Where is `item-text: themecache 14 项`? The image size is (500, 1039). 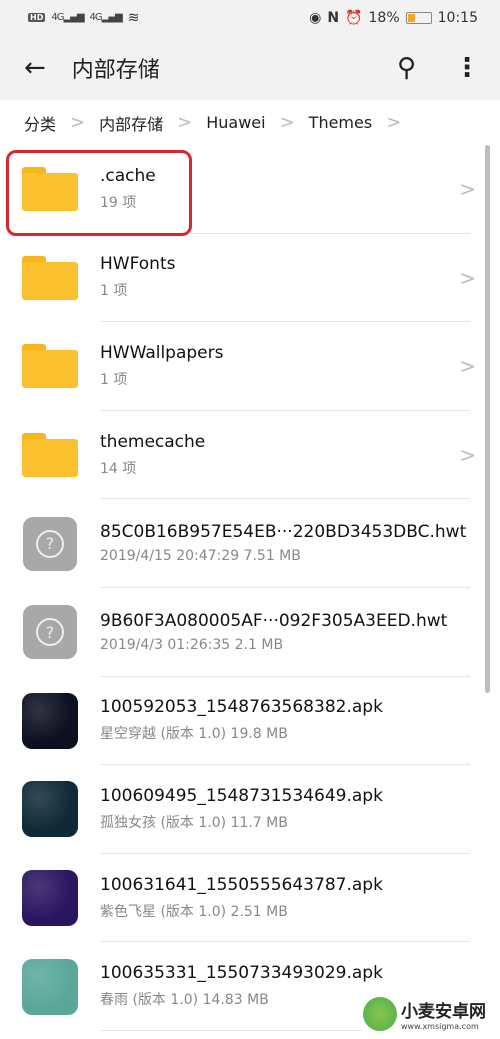
item-text: themecache 14 项 is located at coordinates (285, 455).